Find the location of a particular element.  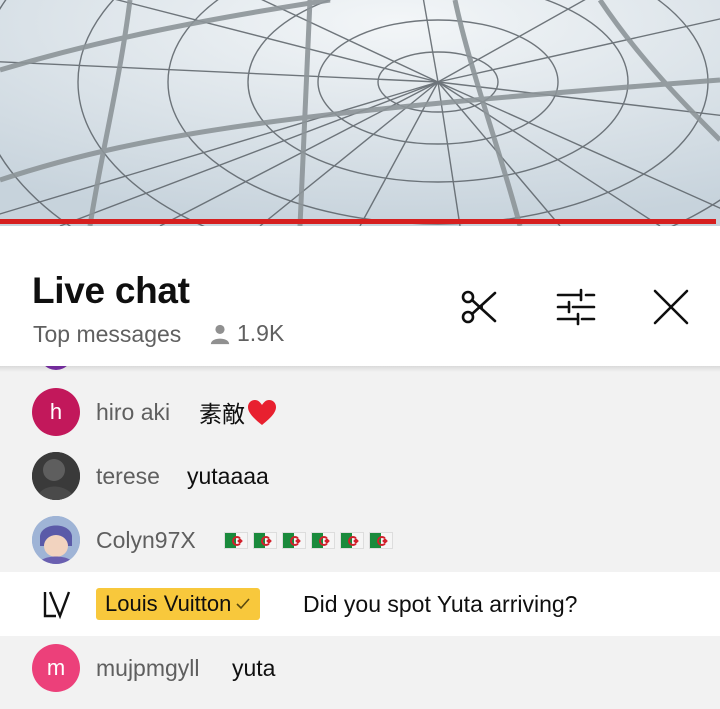

person-icon is located at coordinates (220, 334).